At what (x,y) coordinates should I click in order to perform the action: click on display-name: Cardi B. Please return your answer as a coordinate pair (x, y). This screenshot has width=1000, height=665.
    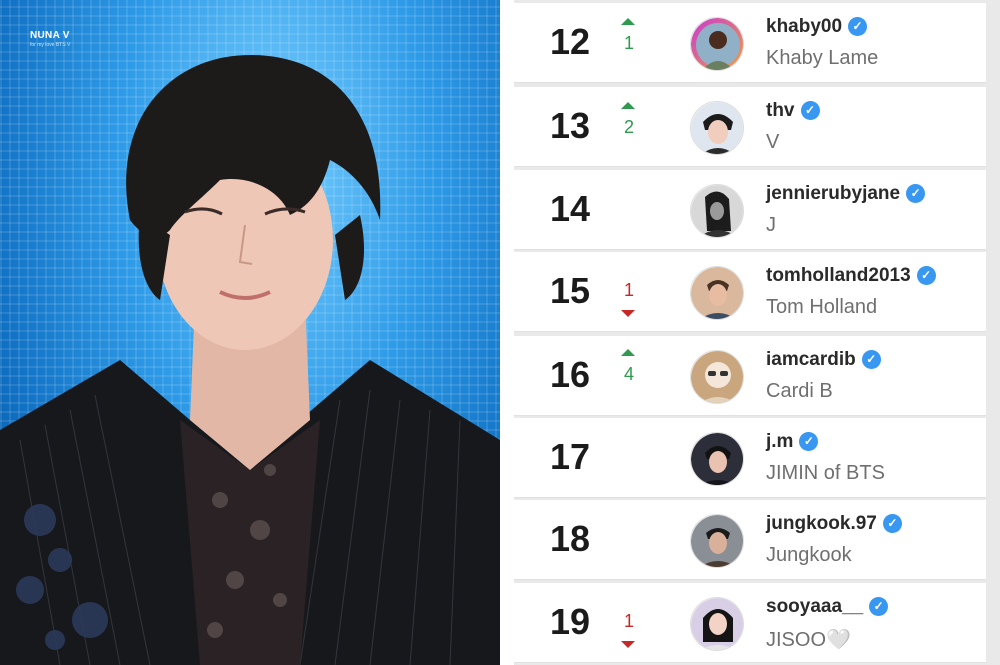
    Looking at the image, I should click on (799, 391).